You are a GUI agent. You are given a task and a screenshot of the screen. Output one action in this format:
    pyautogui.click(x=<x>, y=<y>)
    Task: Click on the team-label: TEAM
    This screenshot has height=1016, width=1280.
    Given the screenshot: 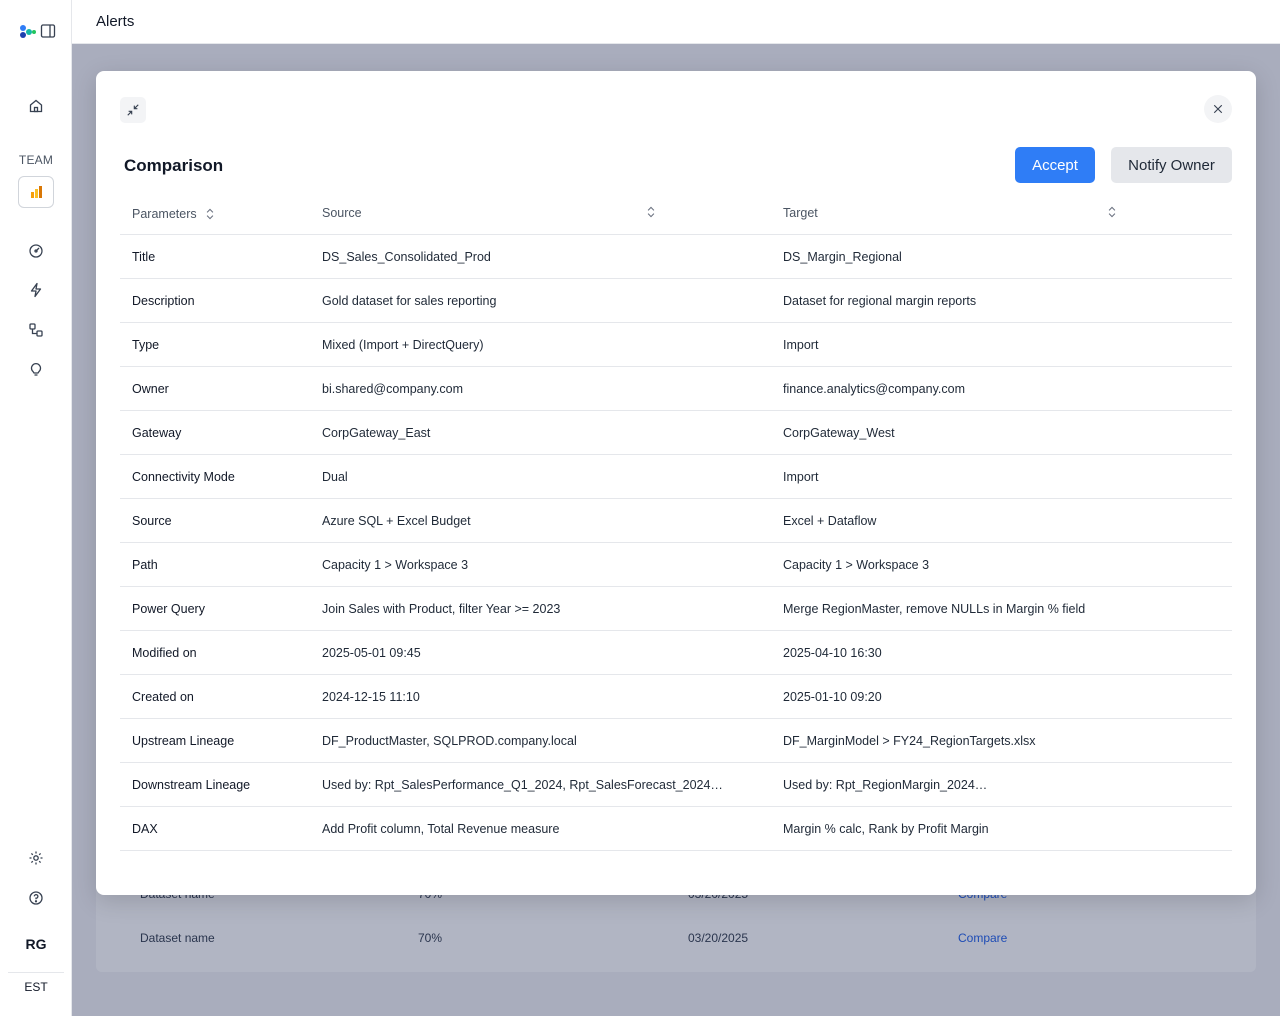 What is the action you would take?
    pyautogui.click(x=36, y=160)
    